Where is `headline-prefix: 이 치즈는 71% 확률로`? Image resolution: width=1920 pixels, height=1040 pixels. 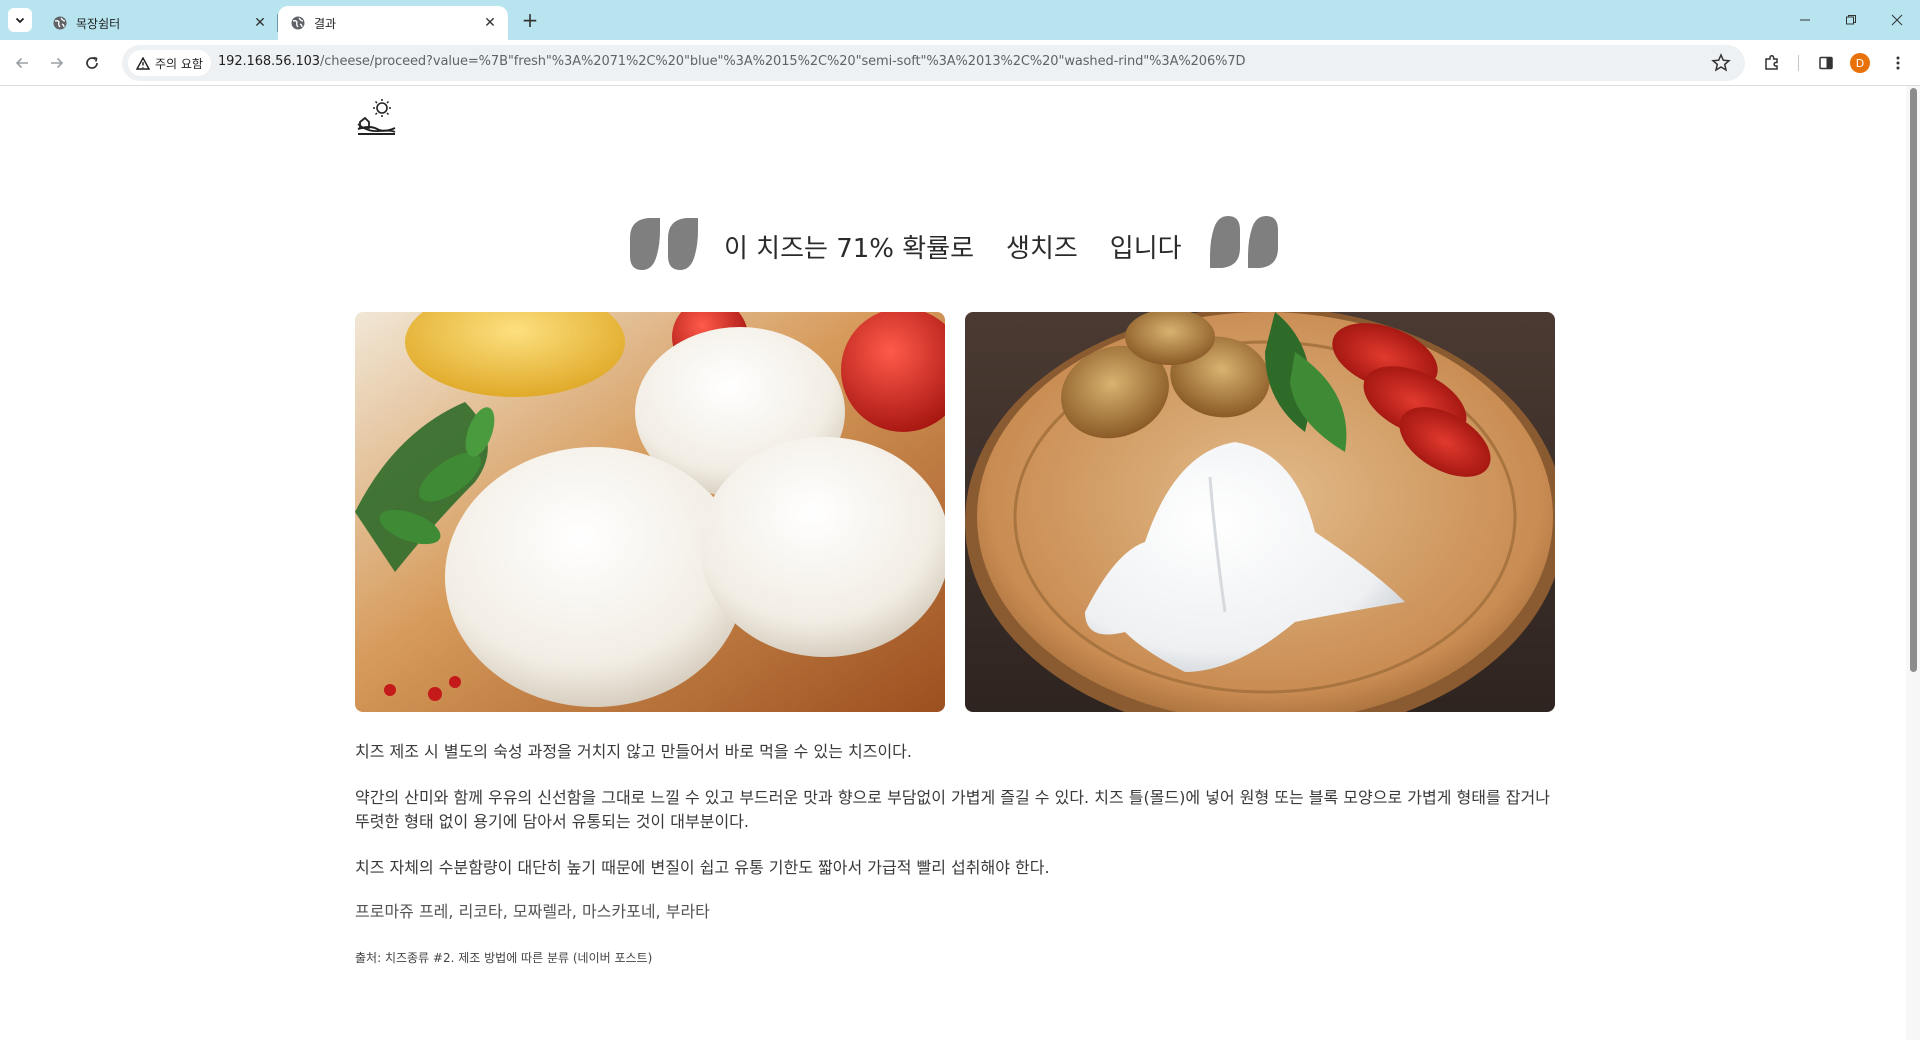
headline-prefix: 이 치즈는 71% 확률로 is located at coordinates (849, 249).